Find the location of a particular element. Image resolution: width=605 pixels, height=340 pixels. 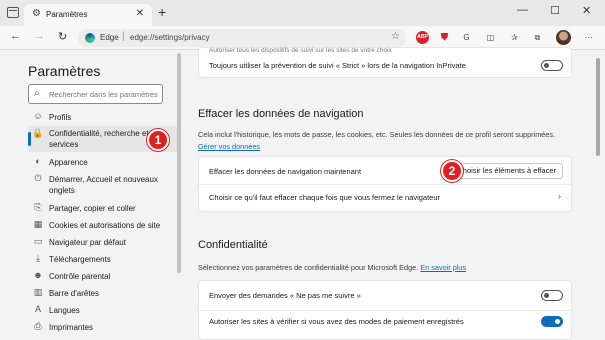

tab-settings: ⚙ Paramètres ✕ is located at coordinates (88, 15).